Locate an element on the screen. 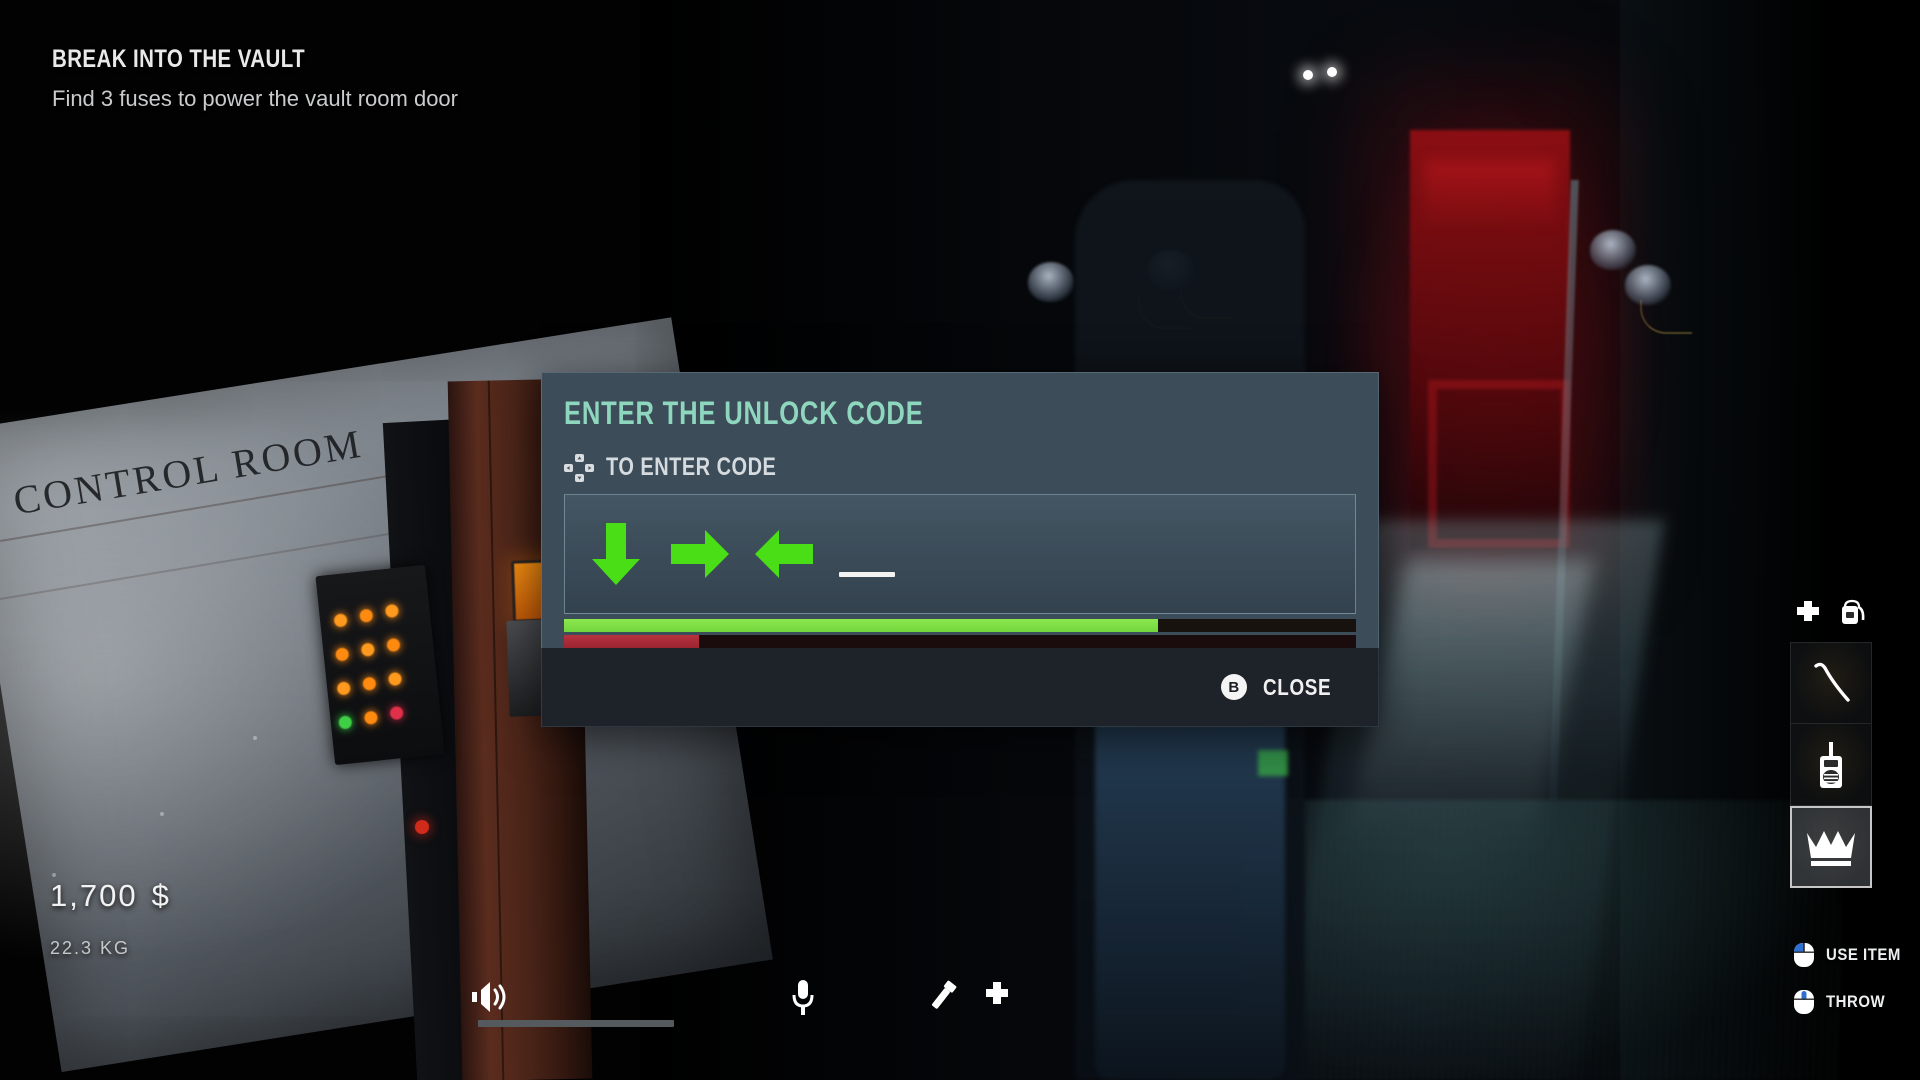 This screenshot has width=1920, height=1080. microphone-icon is located at coordinates (803, 998).